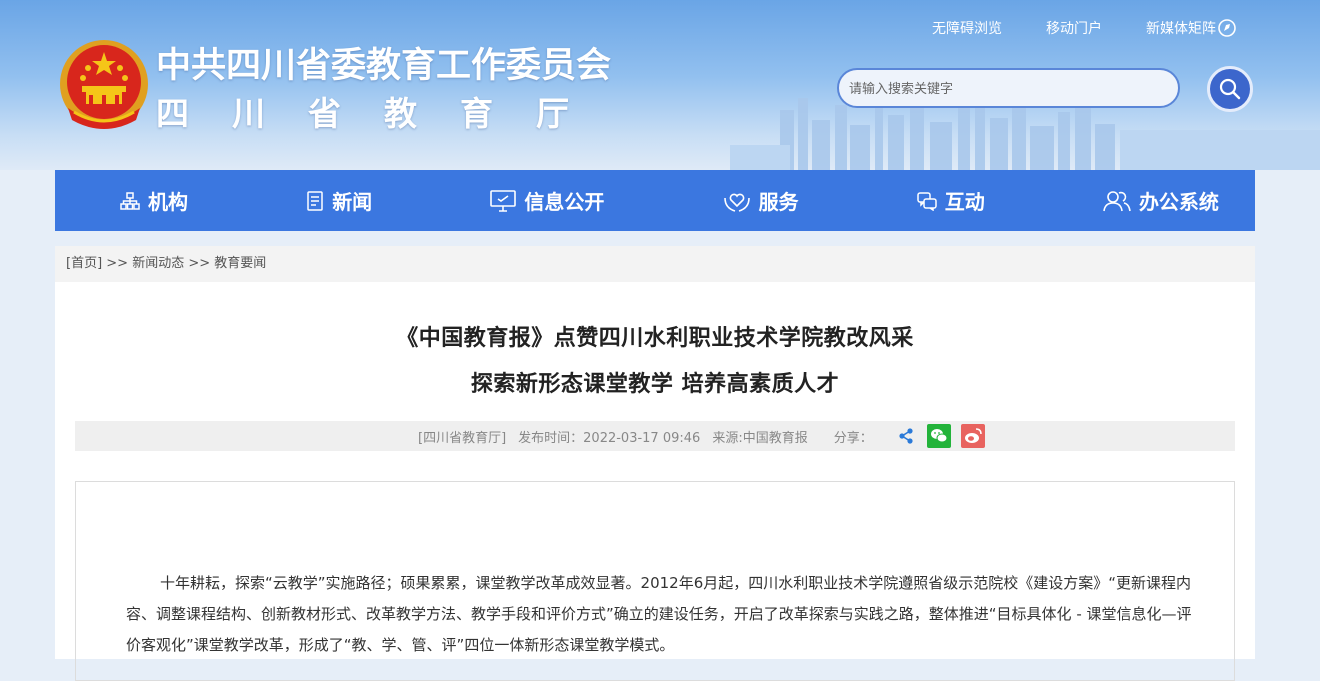  What do you see at coordinates (1181, 29) in the screenshot?
I see `new-media-label: 新媒体矩阵` at bounding box center [1181, 29].